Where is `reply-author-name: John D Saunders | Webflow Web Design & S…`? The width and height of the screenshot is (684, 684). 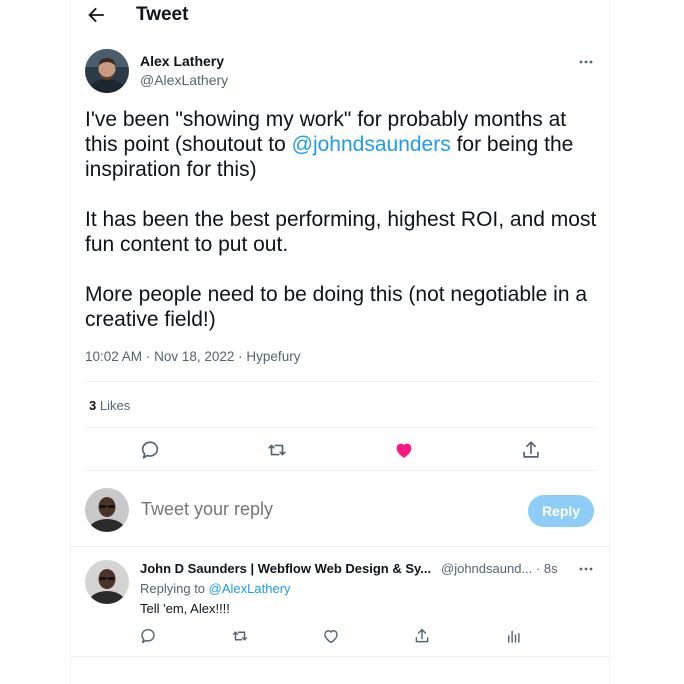
reply-author-name: John D Saunders | Webflow Web Design & S… is located at coordinates (285, 568).